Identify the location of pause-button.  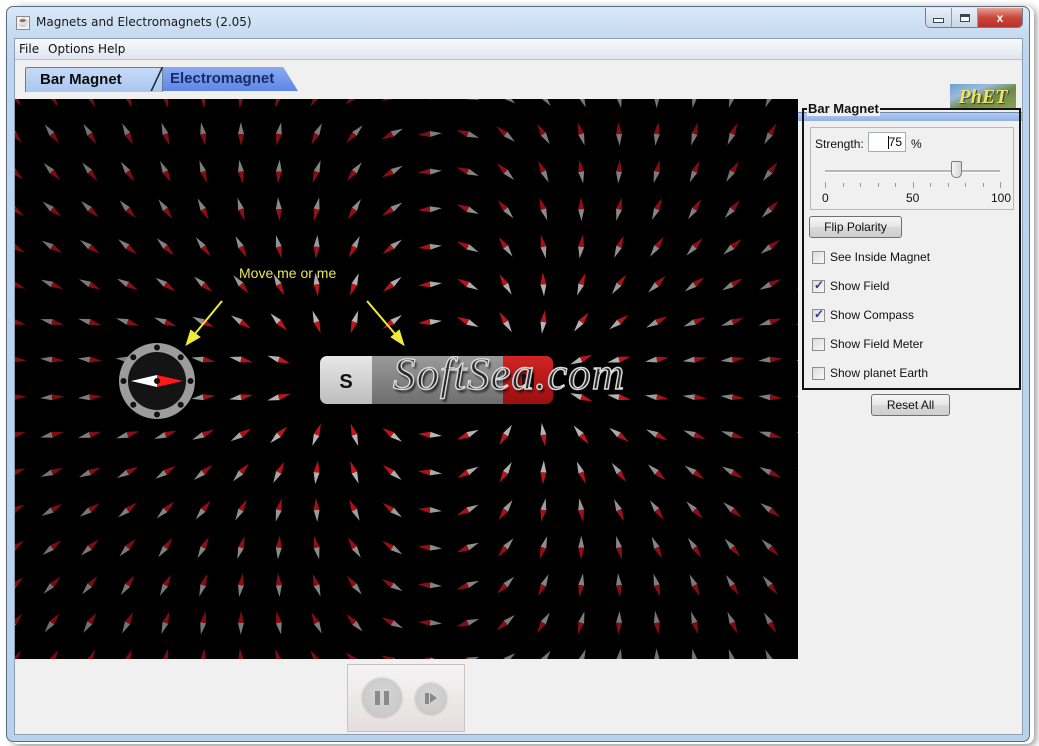
(382, 698).